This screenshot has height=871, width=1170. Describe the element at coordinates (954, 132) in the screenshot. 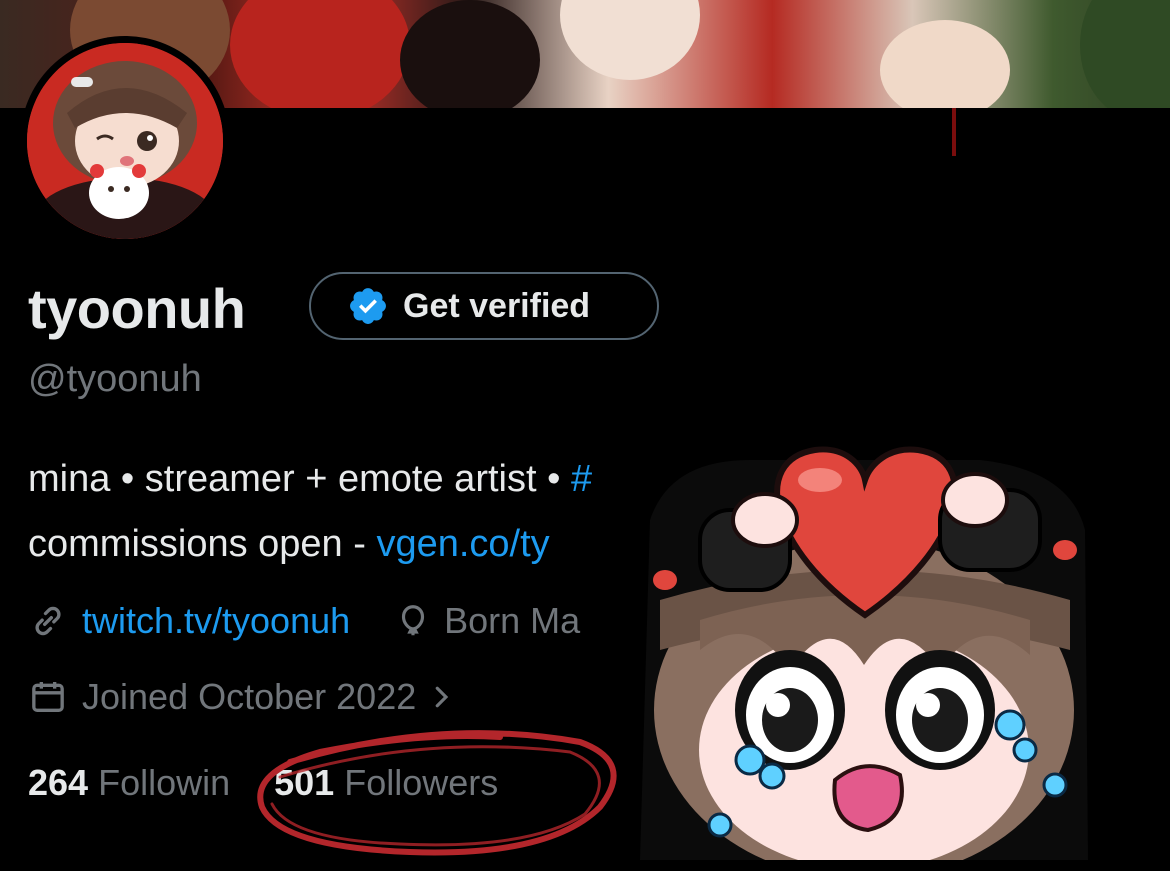

I see `banner-thread-decoration` at that location.